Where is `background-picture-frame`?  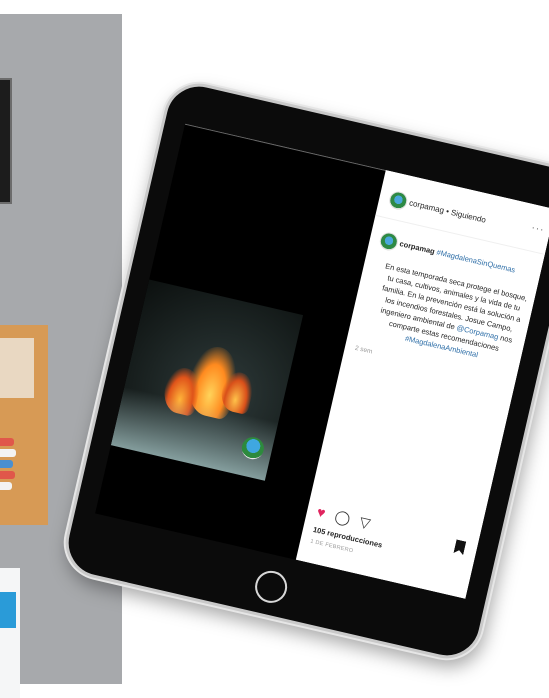 background-picture-frame is located at coordinates (6, 141).